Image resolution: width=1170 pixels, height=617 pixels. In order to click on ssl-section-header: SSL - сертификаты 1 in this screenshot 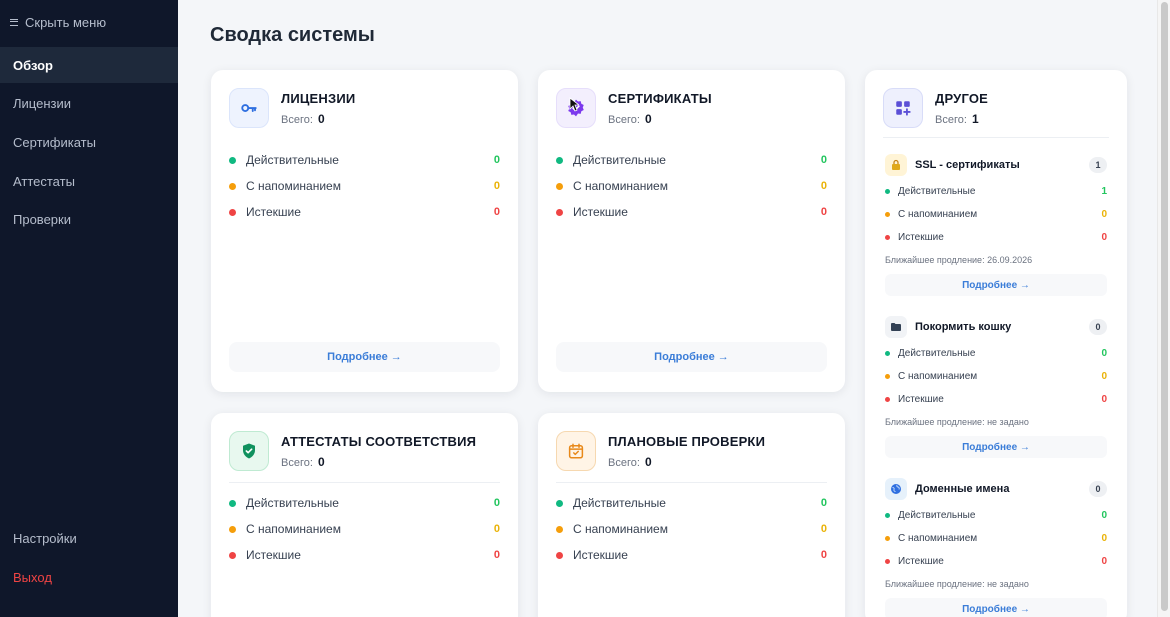, I will do `click(996, 165)`.